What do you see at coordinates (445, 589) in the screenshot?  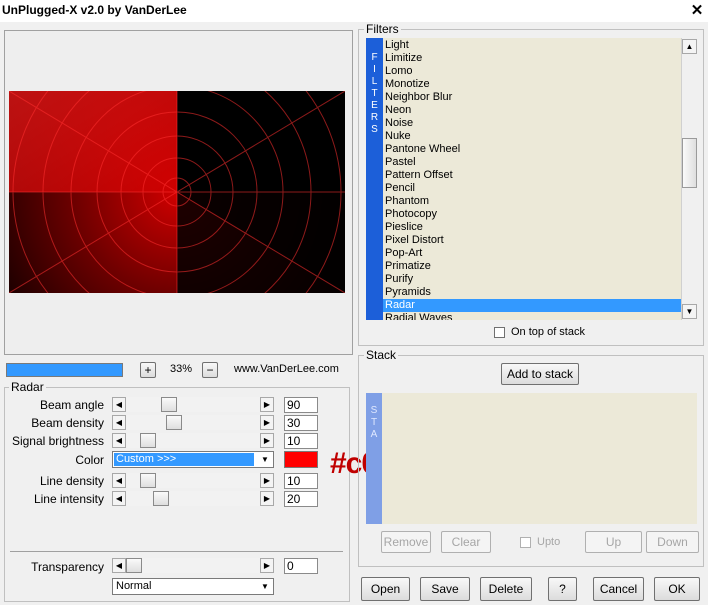 I see `save-button: Save` at bounding box center [445, 589].